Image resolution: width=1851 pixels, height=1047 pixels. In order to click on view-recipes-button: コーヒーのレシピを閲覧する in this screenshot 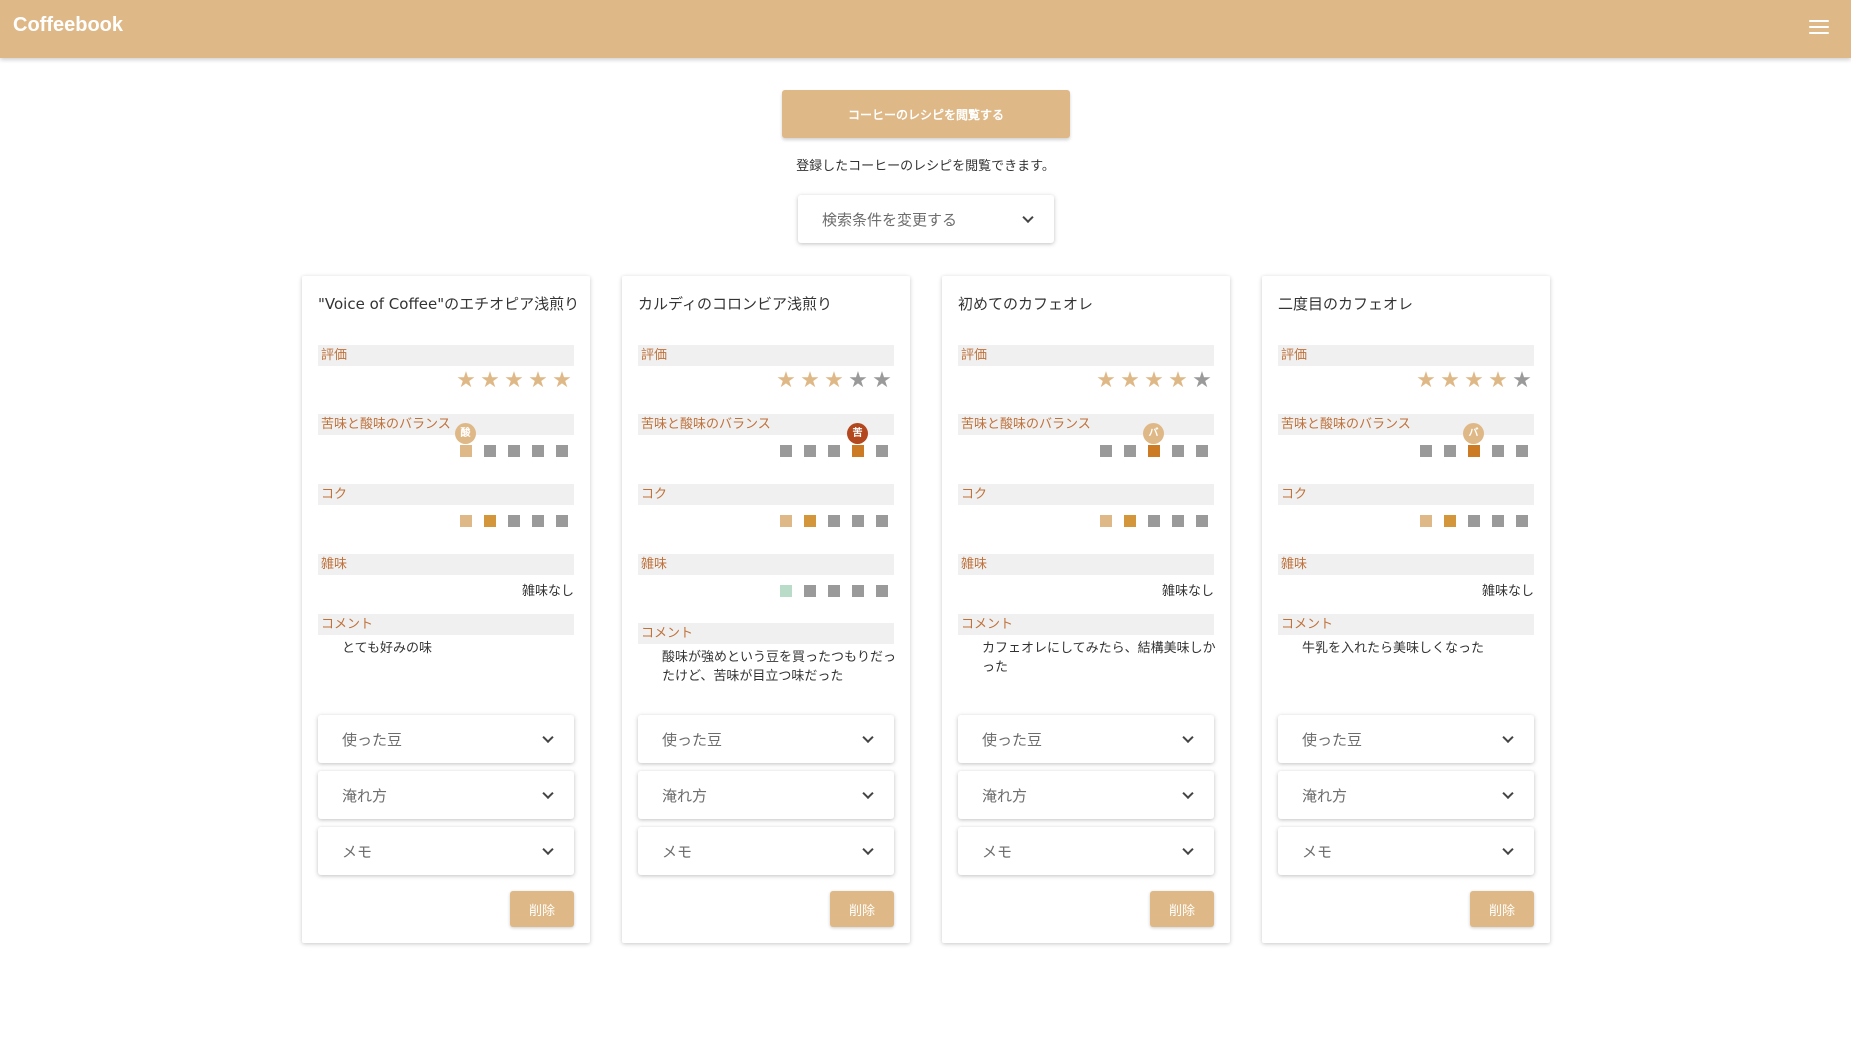, I will do `click(926, 114)`.